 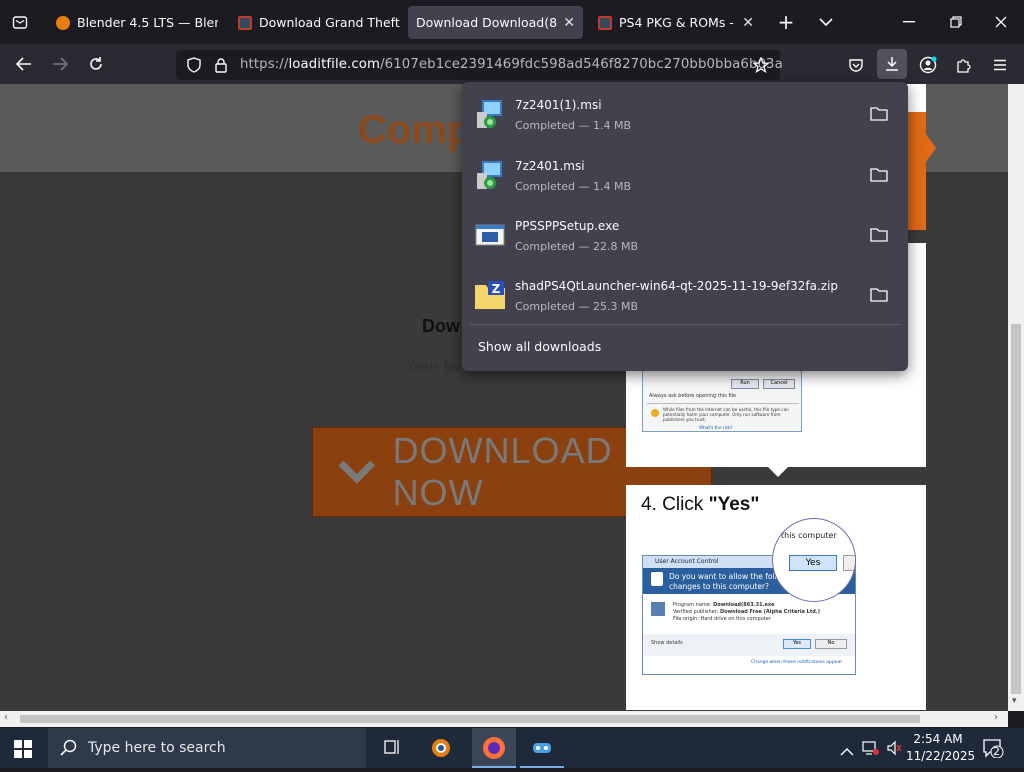 What do you see at coordinates (441, 326) in the screenshot?
I see `download-title: Dow` at bounding box center [441, 326].